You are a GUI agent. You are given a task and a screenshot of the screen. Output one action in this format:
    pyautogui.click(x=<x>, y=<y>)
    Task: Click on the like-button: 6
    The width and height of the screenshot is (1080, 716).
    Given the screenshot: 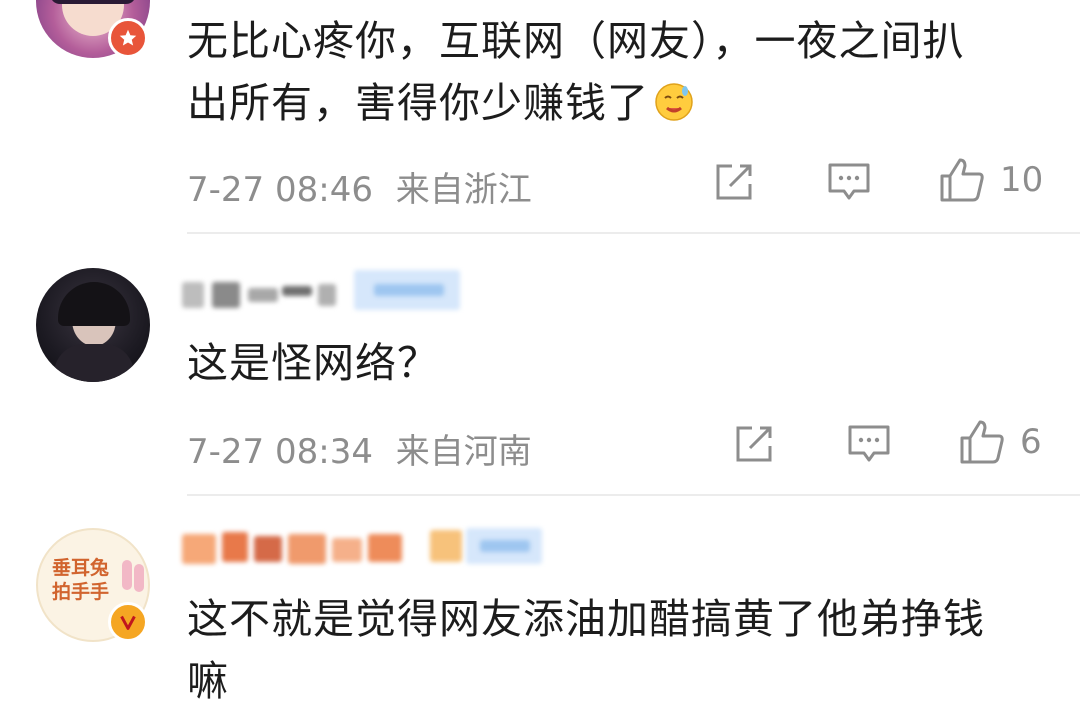 What is the action you would take?
    pyautogui.click(x=1000, y=442)
    